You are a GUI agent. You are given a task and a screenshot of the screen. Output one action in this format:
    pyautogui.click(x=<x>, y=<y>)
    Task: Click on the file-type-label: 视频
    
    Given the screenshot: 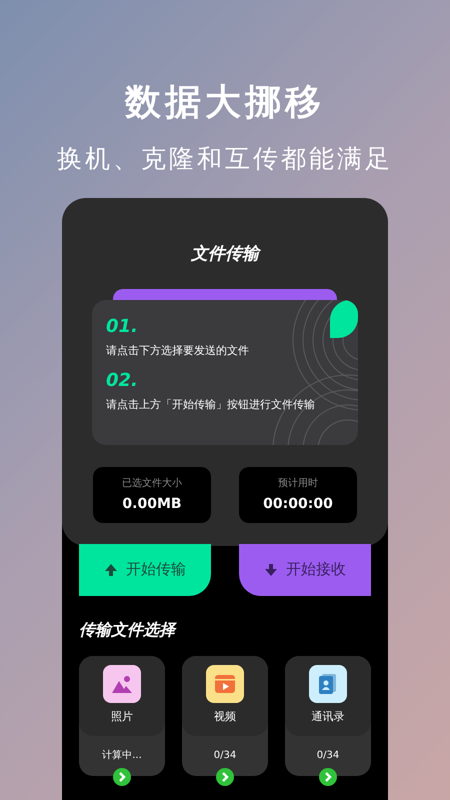 What is the action you would take?
    pyautogui.click(x=225, y=717)
    